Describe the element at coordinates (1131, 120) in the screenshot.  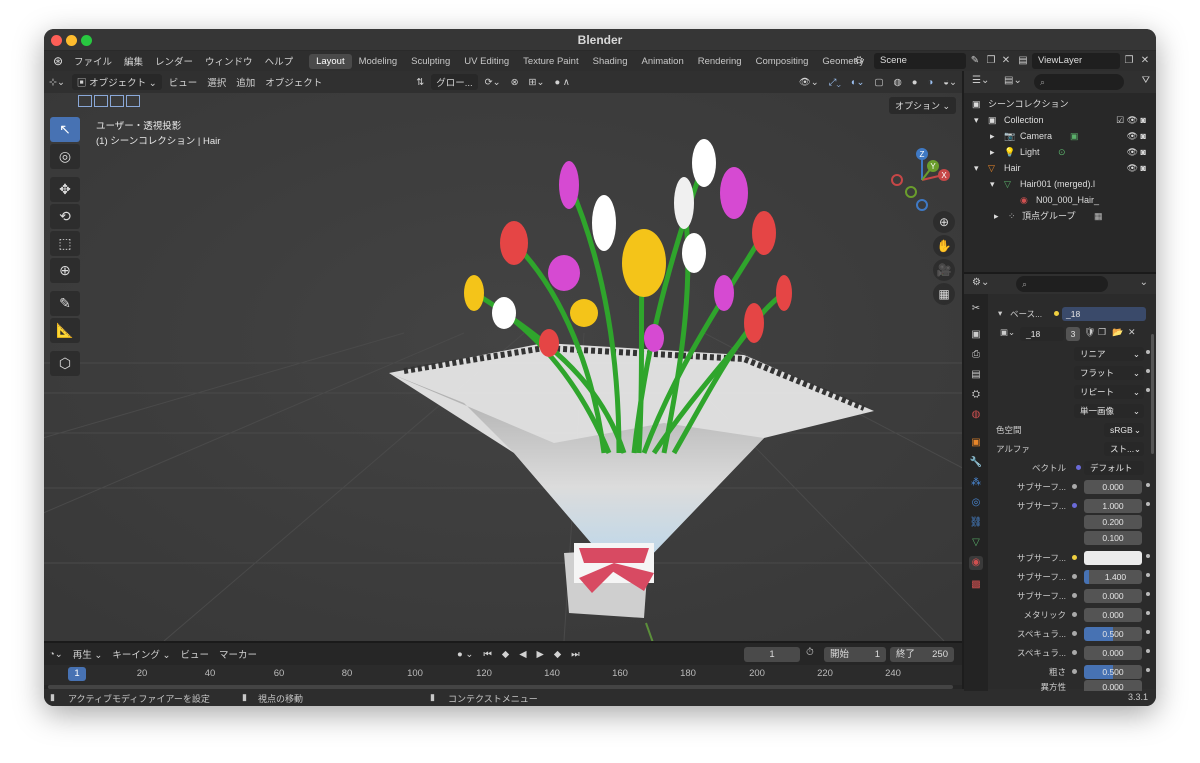
I see `visibility-controls: ☑ 👁 ◙` at that location.